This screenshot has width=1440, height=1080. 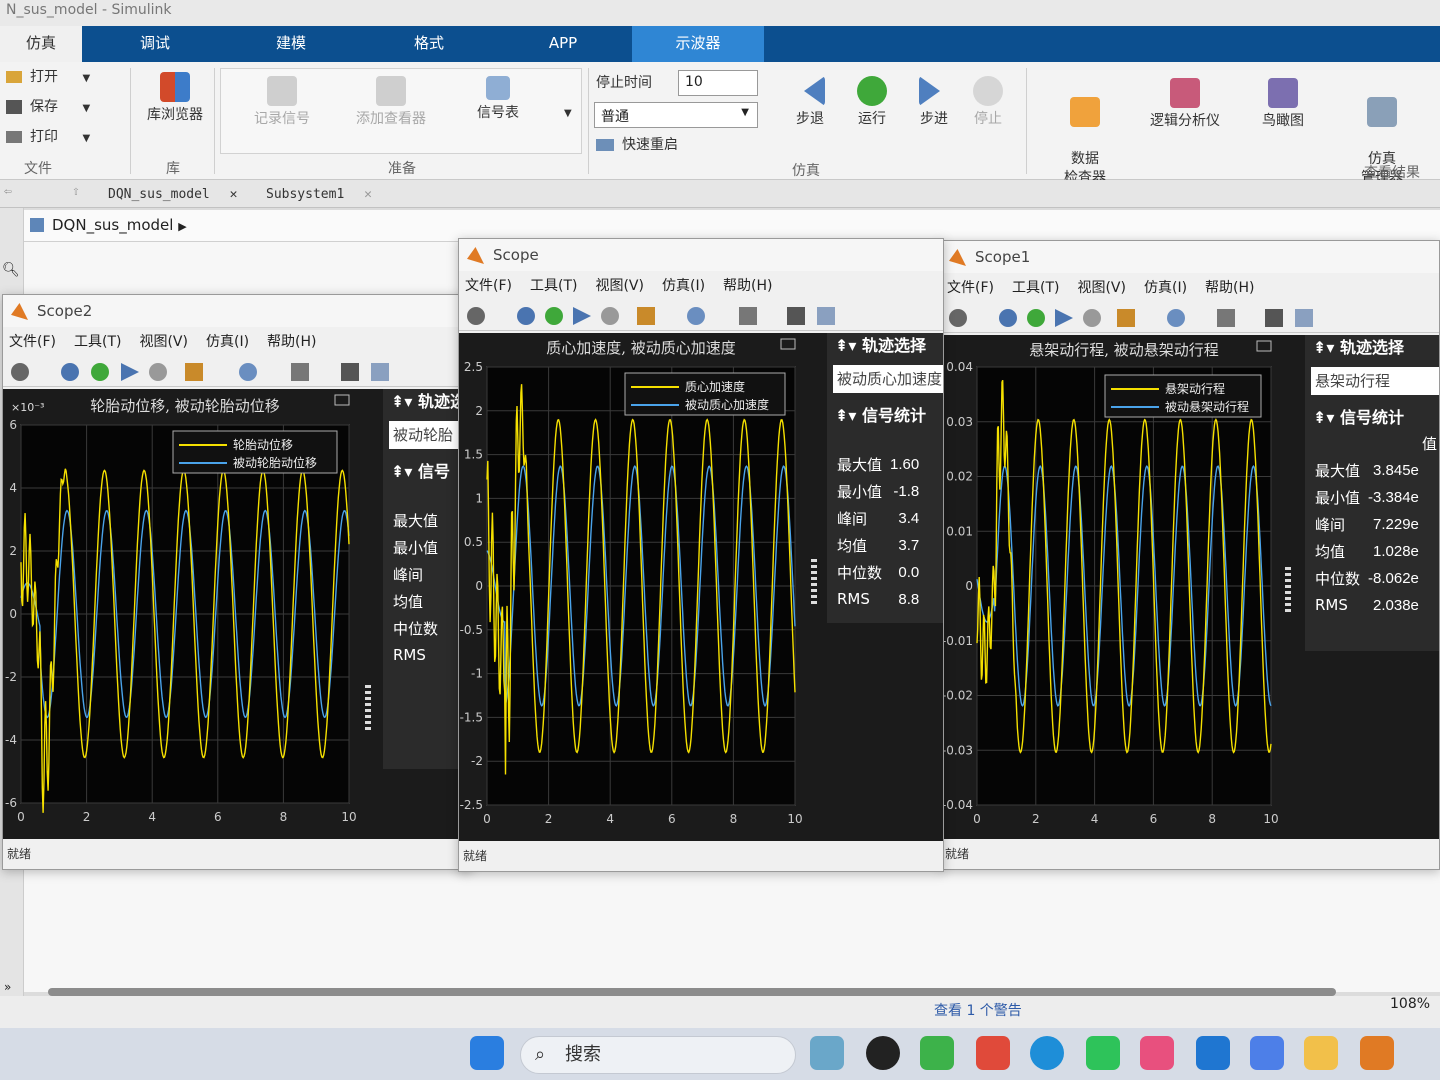 I want to click on dolphin-app-icon, so click(x=827, y=1053).